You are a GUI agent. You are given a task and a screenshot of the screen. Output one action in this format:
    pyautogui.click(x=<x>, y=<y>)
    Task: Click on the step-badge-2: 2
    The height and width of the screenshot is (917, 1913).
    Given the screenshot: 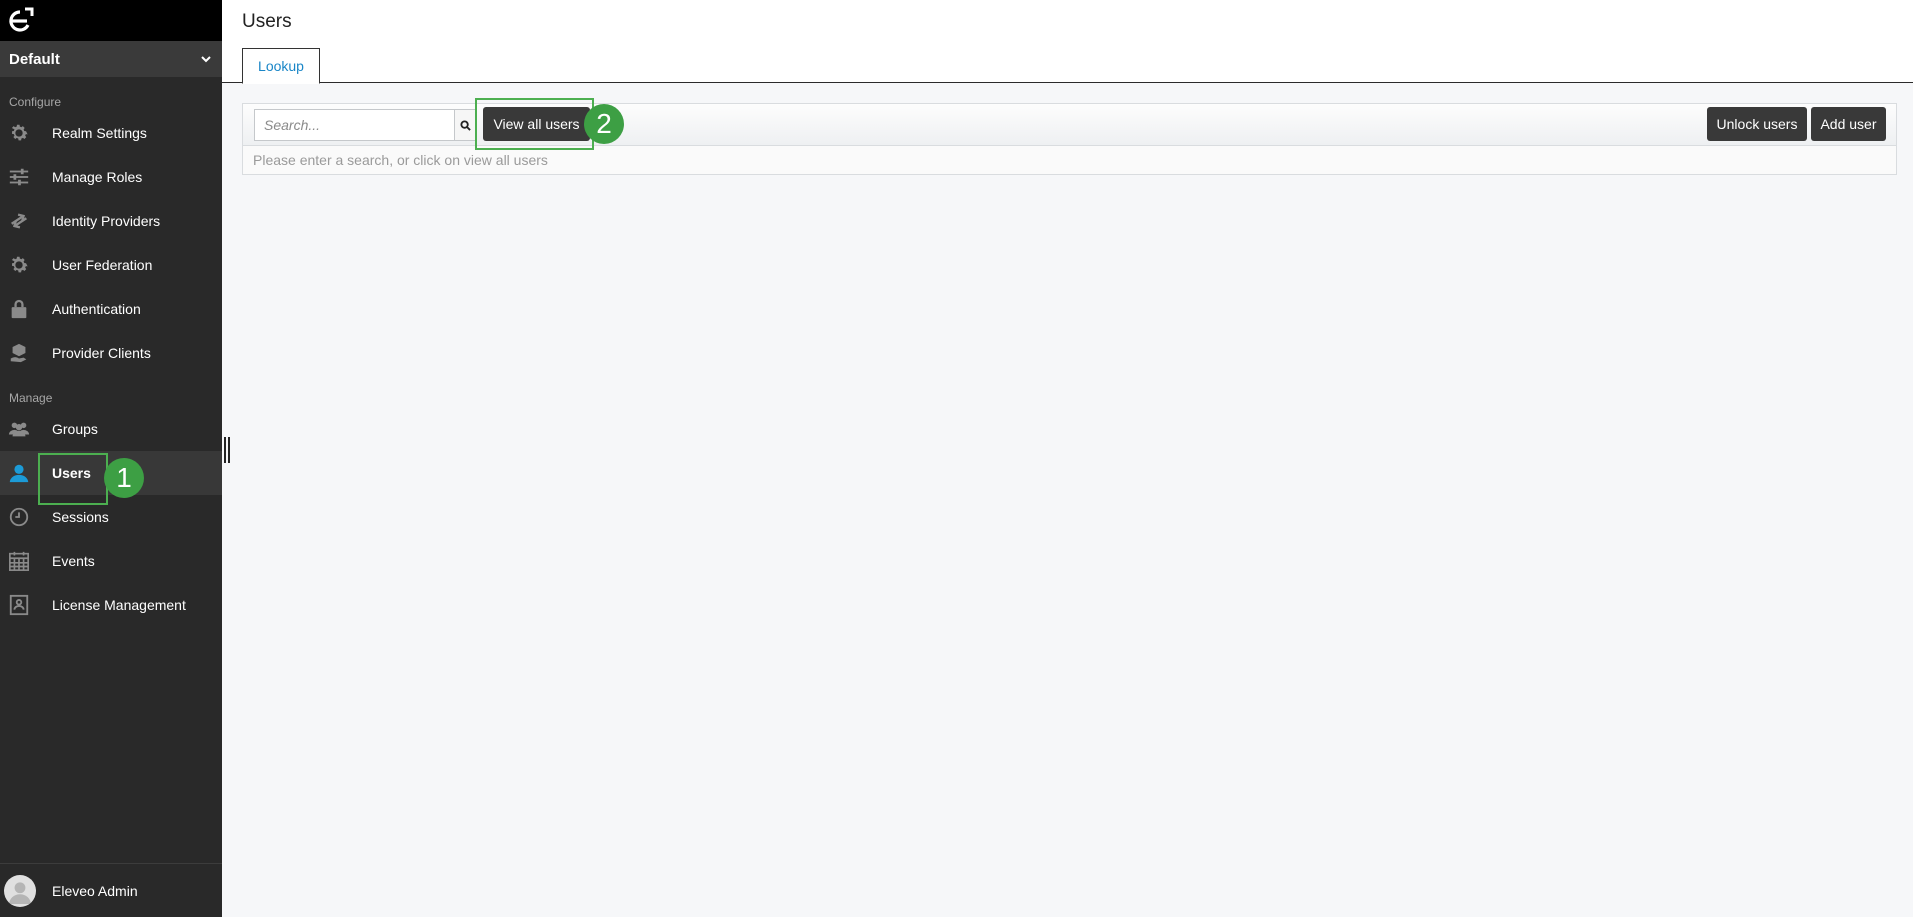 What is the action you would take?
    pyautogui.click(x=604, y=124)
    